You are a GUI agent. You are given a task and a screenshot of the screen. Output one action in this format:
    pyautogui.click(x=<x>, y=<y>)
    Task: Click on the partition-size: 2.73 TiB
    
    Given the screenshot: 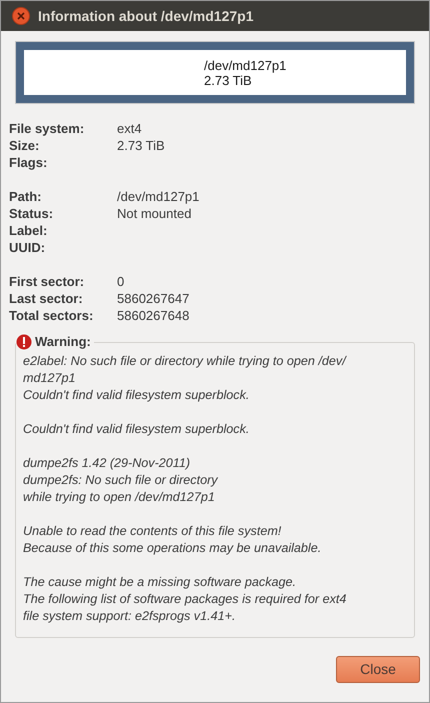 What is the action you would take?
    pyautogui.click(x=228, y=80)
    